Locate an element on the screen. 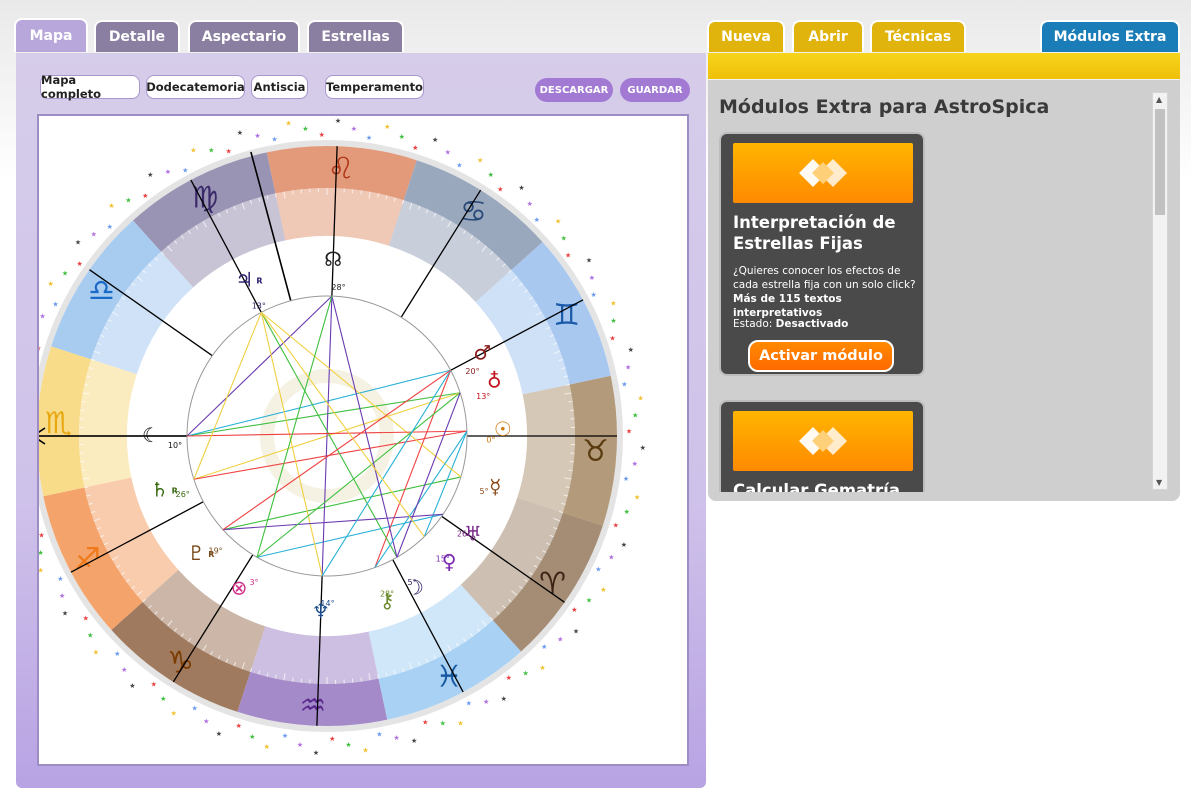 This screenshot has height=806, width=1191. option-dodecatemoria: Dodecatemoria is located at coordinates (195, 87).